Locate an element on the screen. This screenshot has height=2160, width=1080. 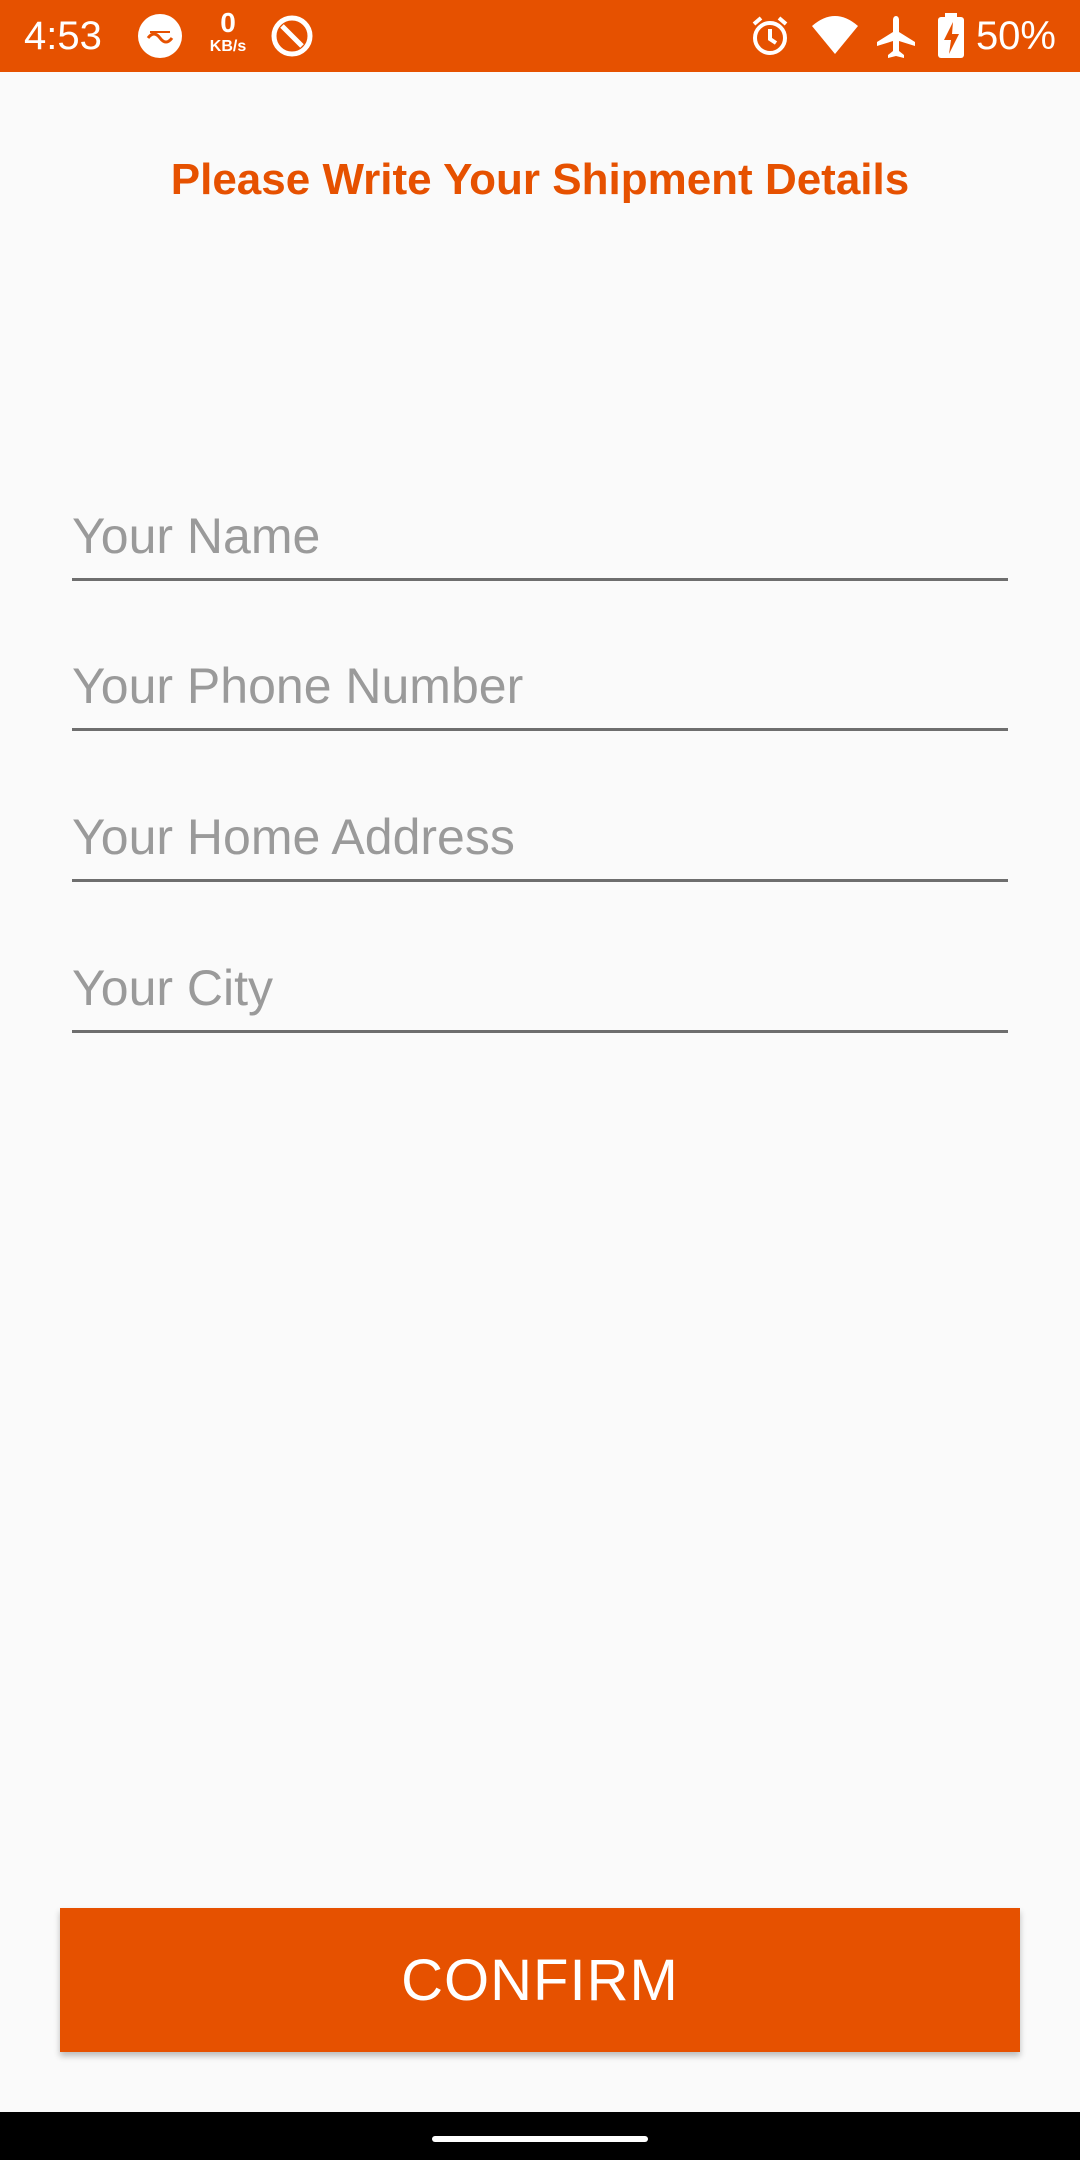
confirm-button: CONFIRM is located at coordinates (540, 1980).